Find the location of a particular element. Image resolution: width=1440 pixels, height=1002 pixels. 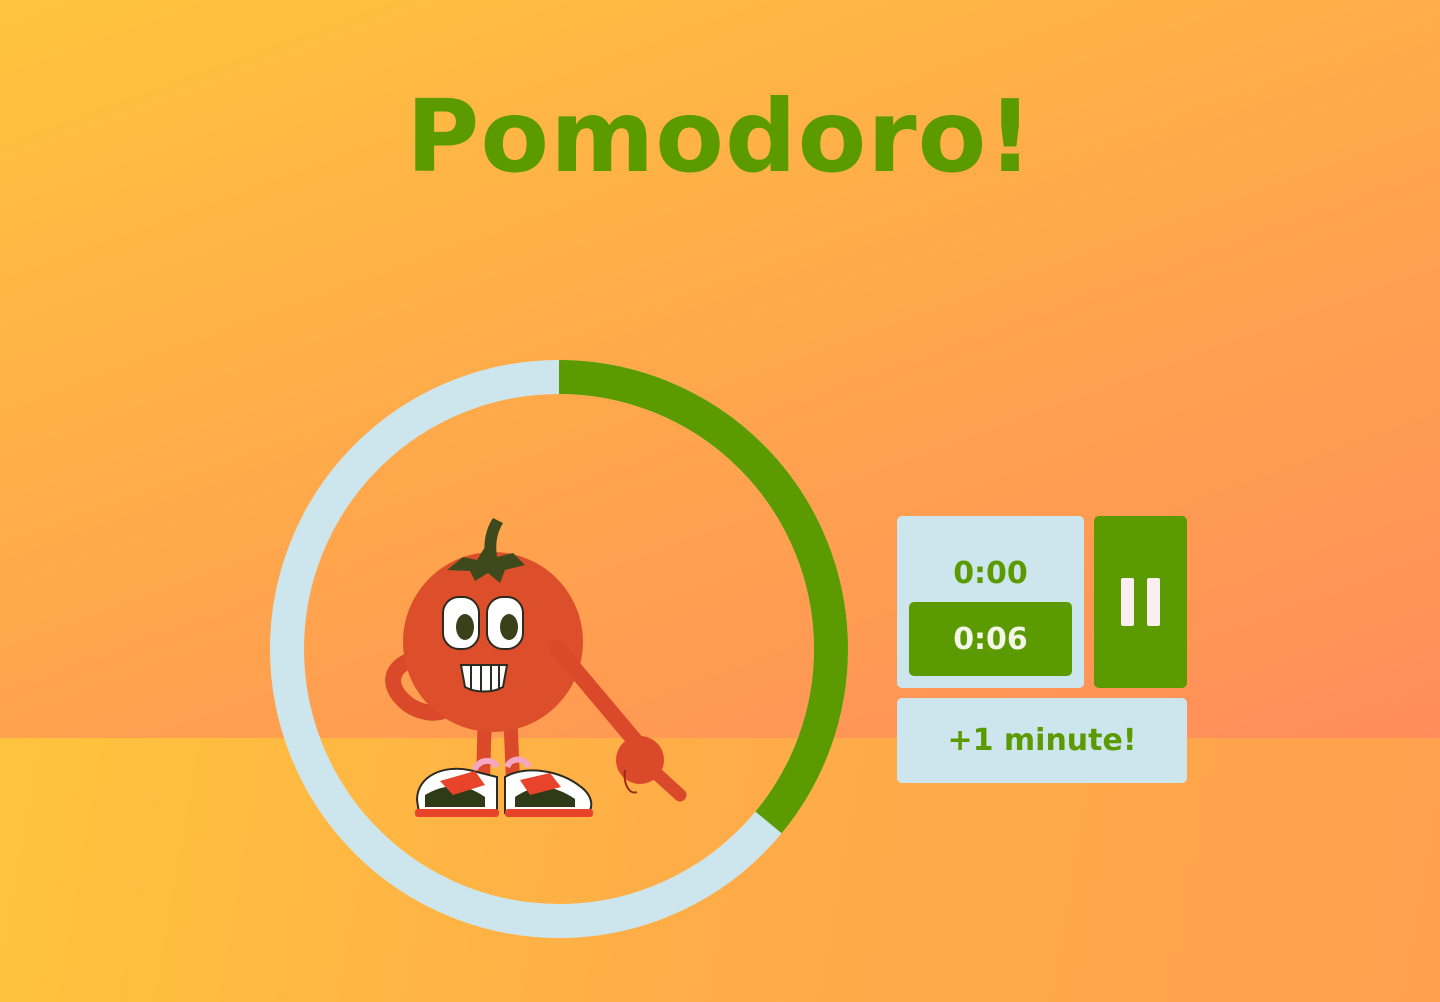

pause-button is located at coordinates (1140, 602).